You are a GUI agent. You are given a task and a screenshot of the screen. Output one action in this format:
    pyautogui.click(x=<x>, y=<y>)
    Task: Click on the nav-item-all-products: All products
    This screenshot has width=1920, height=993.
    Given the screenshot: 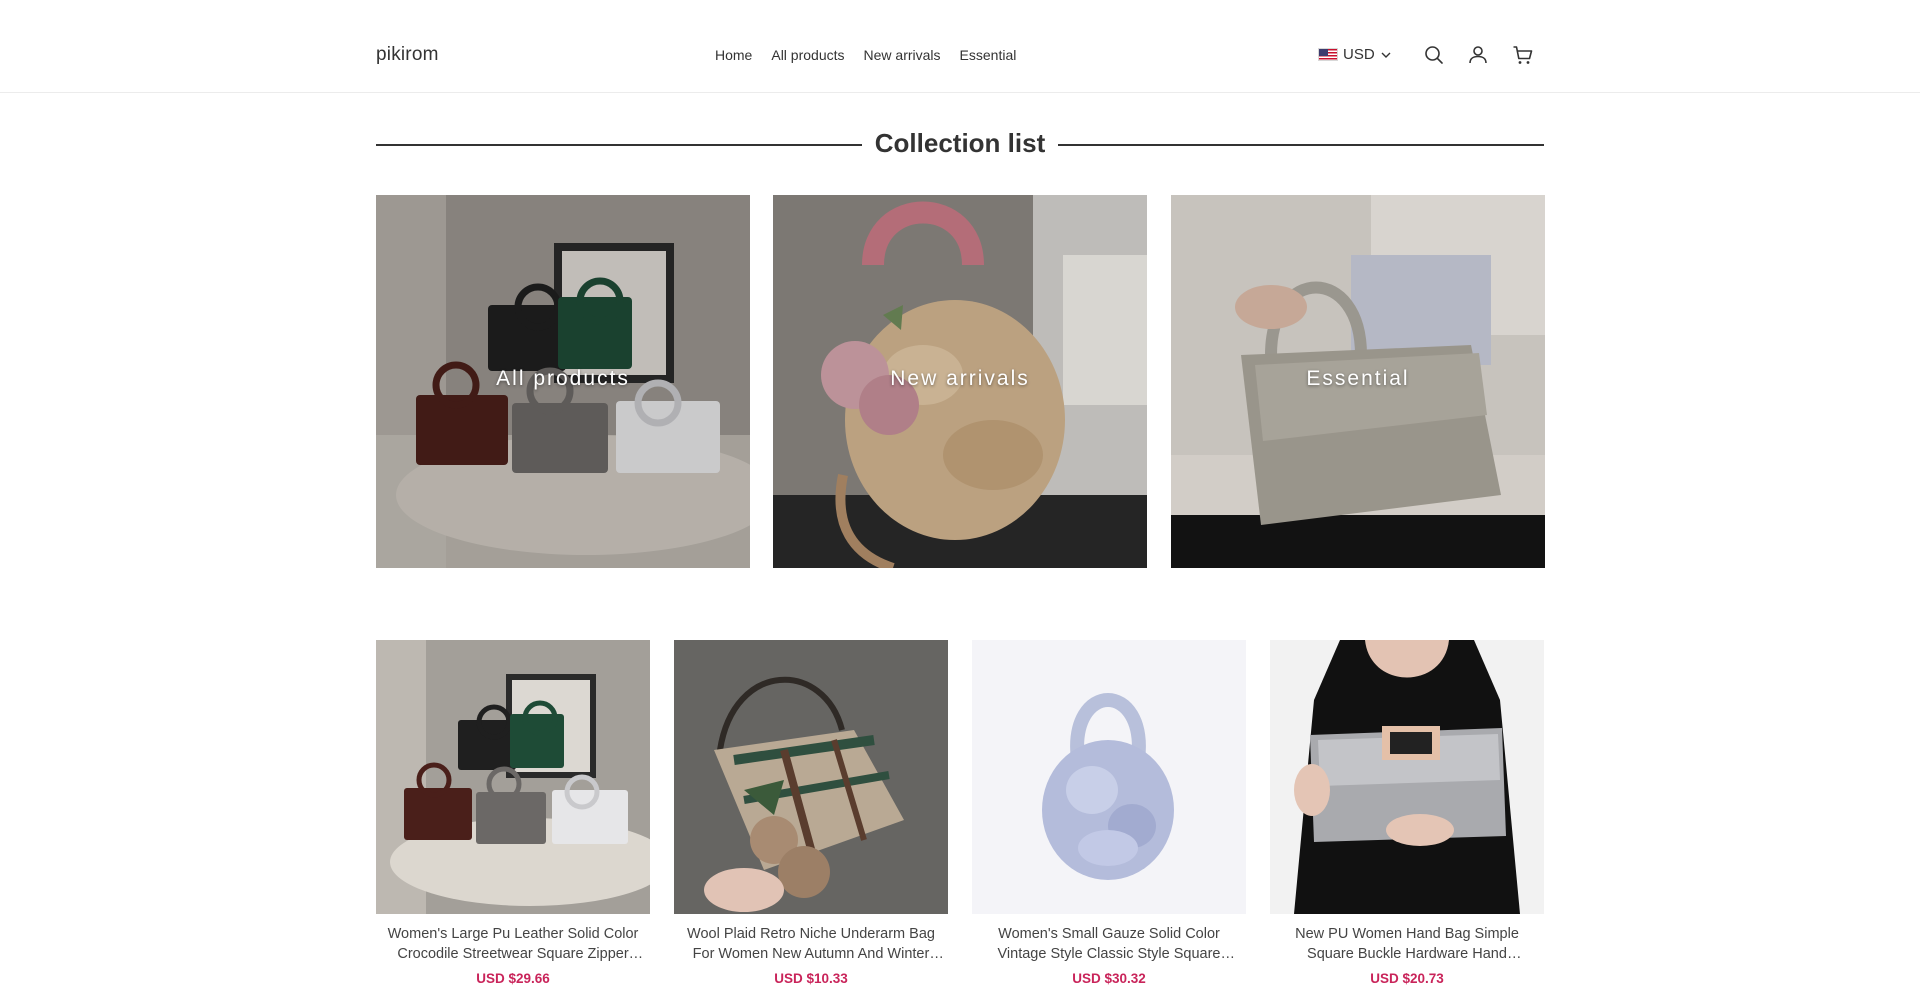 What is the action you would take?
    pyautogui.click(x=807, y=55)
    